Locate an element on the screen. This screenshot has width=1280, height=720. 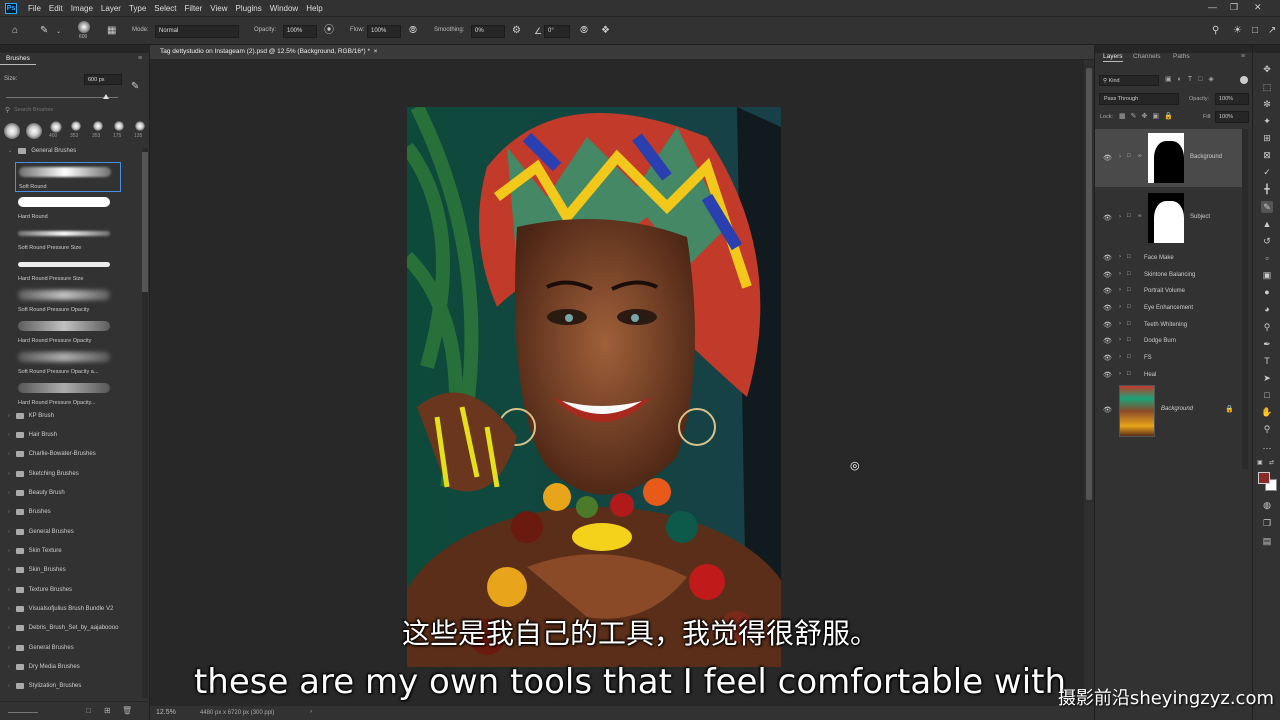
eyedropper-tool-icon: ✓ is located at coordinates (1267, 172).